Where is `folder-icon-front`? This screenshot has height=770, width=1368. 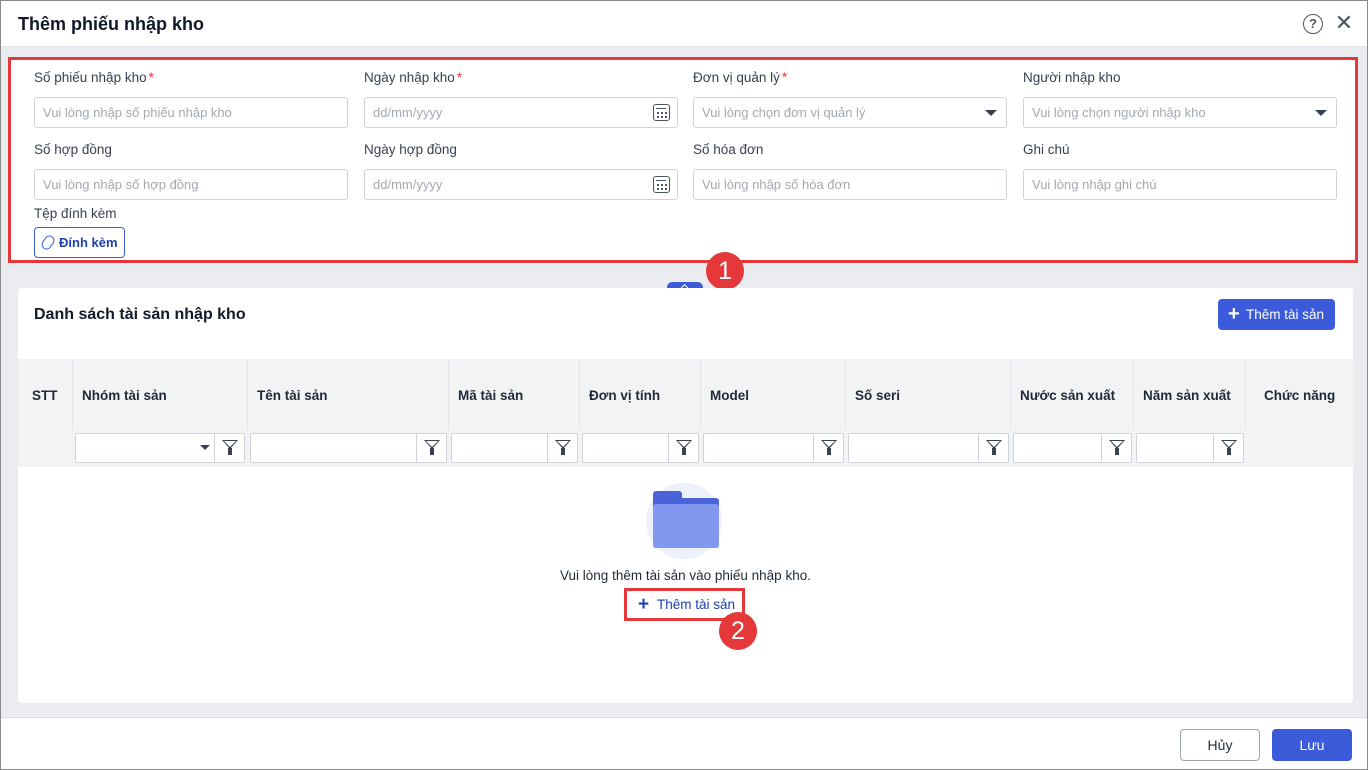 folder-icon-front is located at coordinates (686, 526).